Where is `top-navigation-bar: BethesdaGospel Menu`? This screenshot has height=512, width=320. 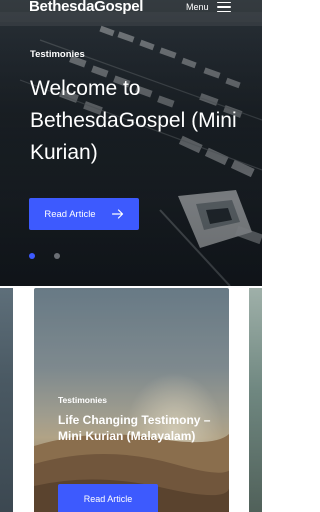
top-navigation-bar: BethesdaGospel Menu is located at coordinates (131, 9).